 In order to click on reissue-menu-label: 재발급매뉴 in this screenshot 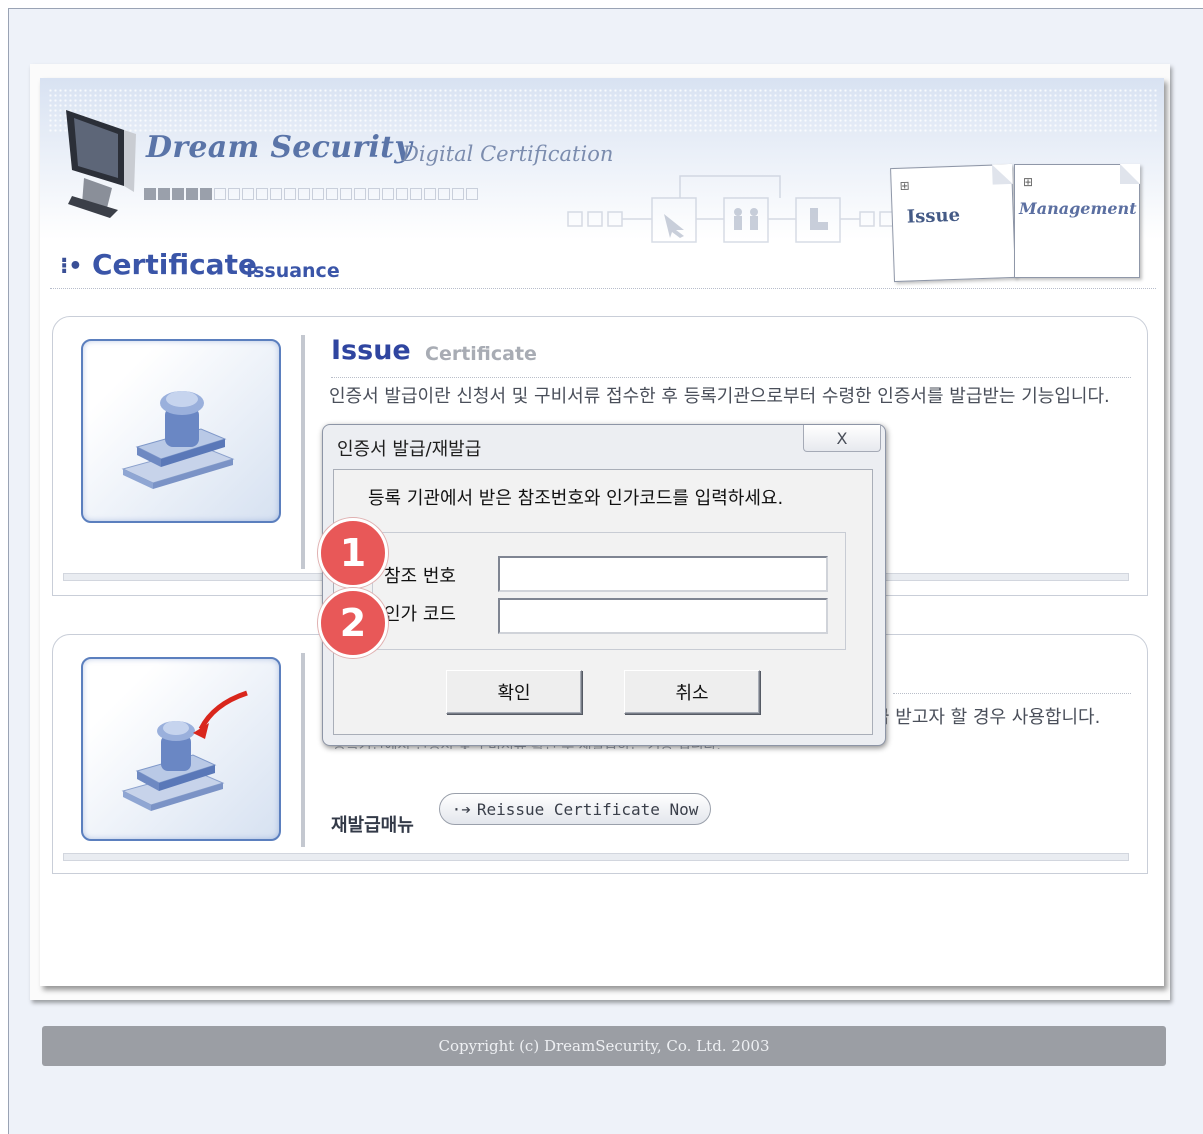, I will do `click(372, 825)`.